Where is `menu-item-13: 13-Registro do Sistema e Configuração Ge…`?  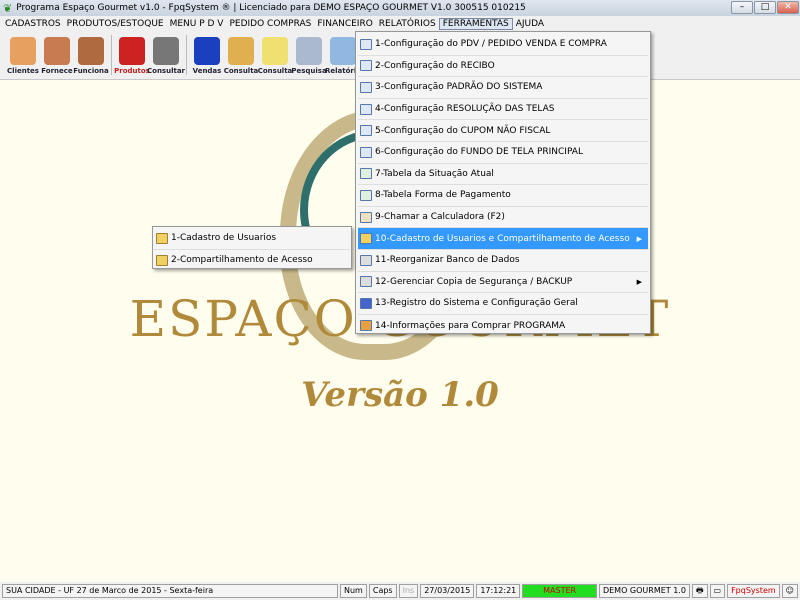
menu-item-13: 13-Registro do Sistema e Configuração Ge… is located at coordinates (503, 304).